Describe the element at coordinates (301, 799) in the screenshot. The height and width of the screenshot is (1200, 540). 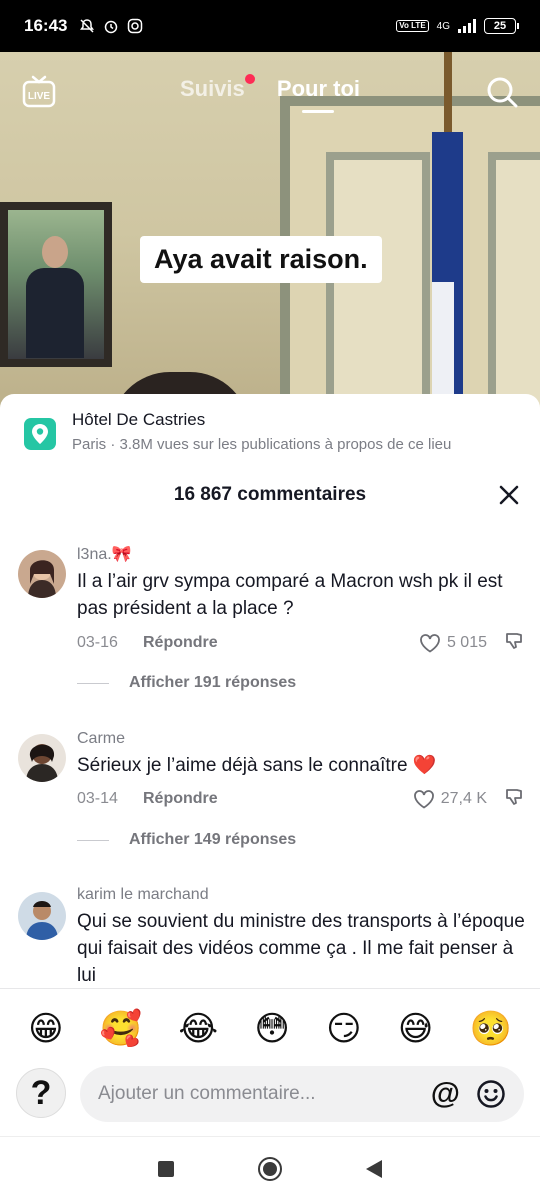
I see `comment-meta: 03-14 Répondre 27,4 K` at that location.